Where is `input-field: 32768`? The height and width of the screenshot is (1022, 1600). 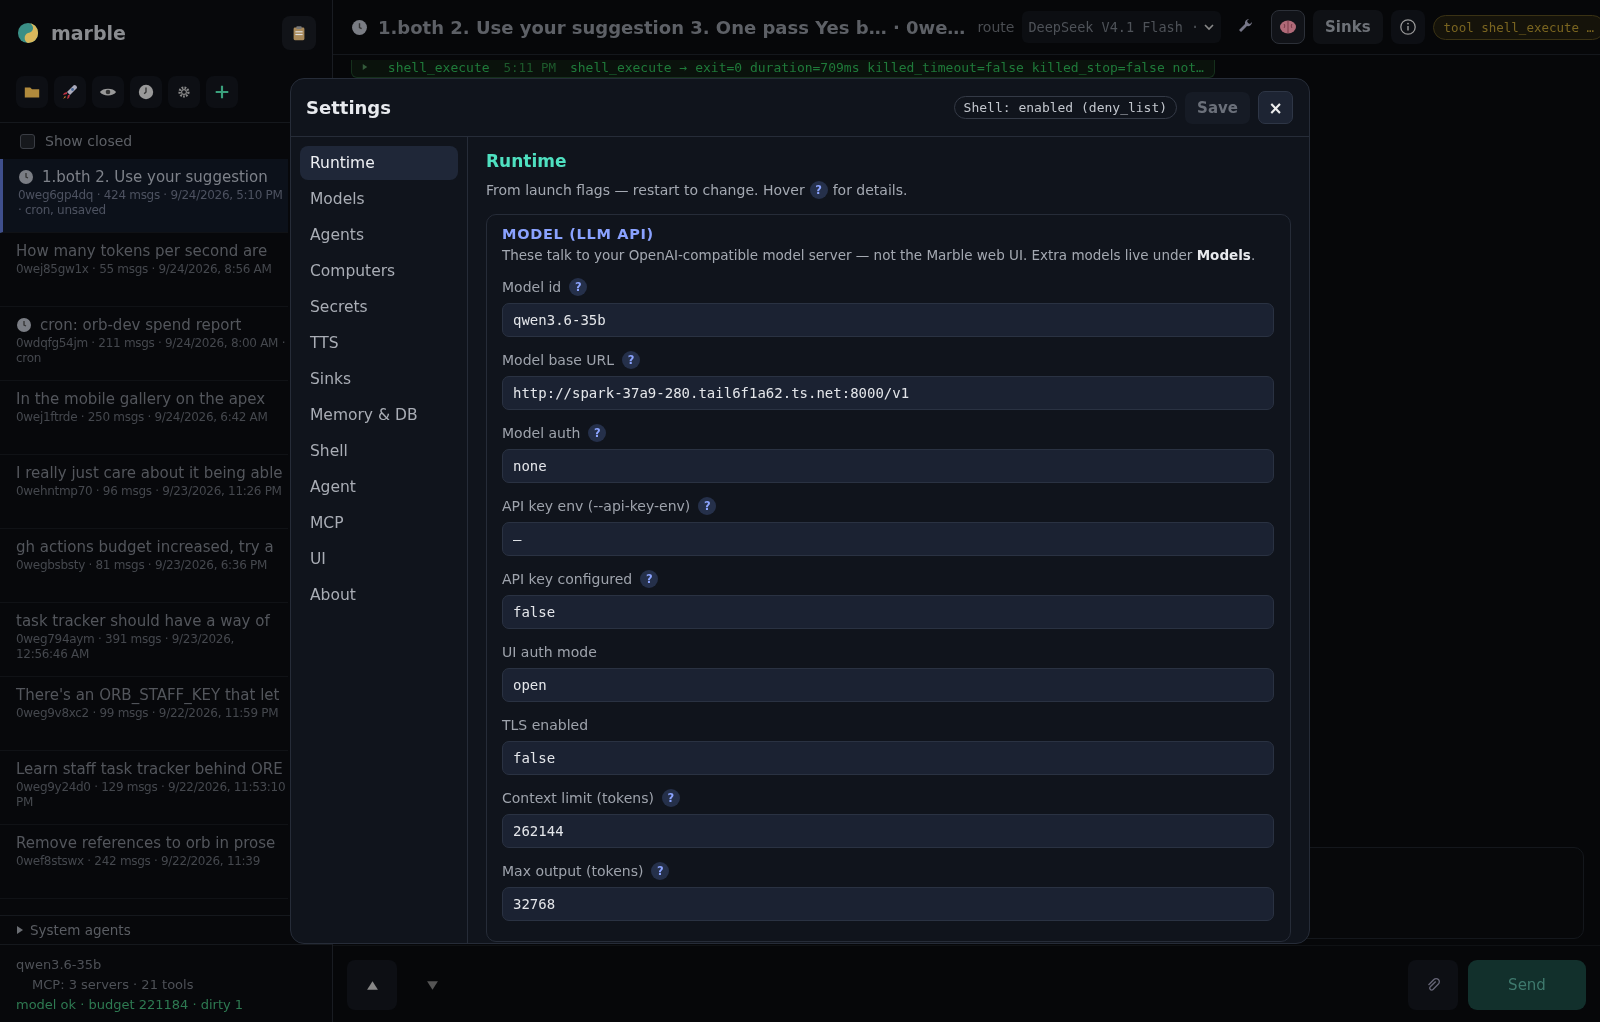 input-field: 32768 is located at coordinates (888, 904).